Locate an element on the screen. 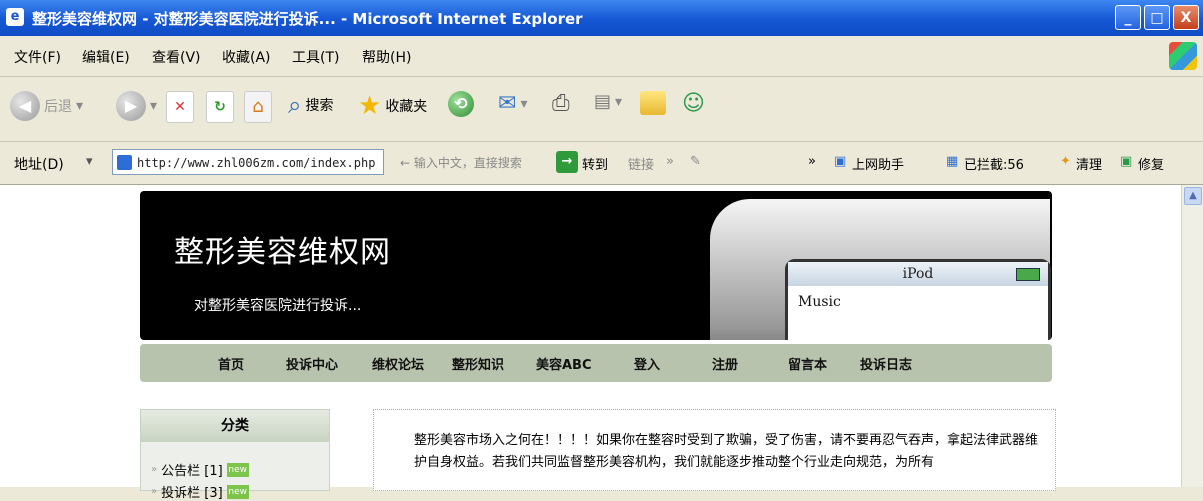 This screenshot has height=501, width=1203. history-button: ⟲ is located at coordinates (461, 104).